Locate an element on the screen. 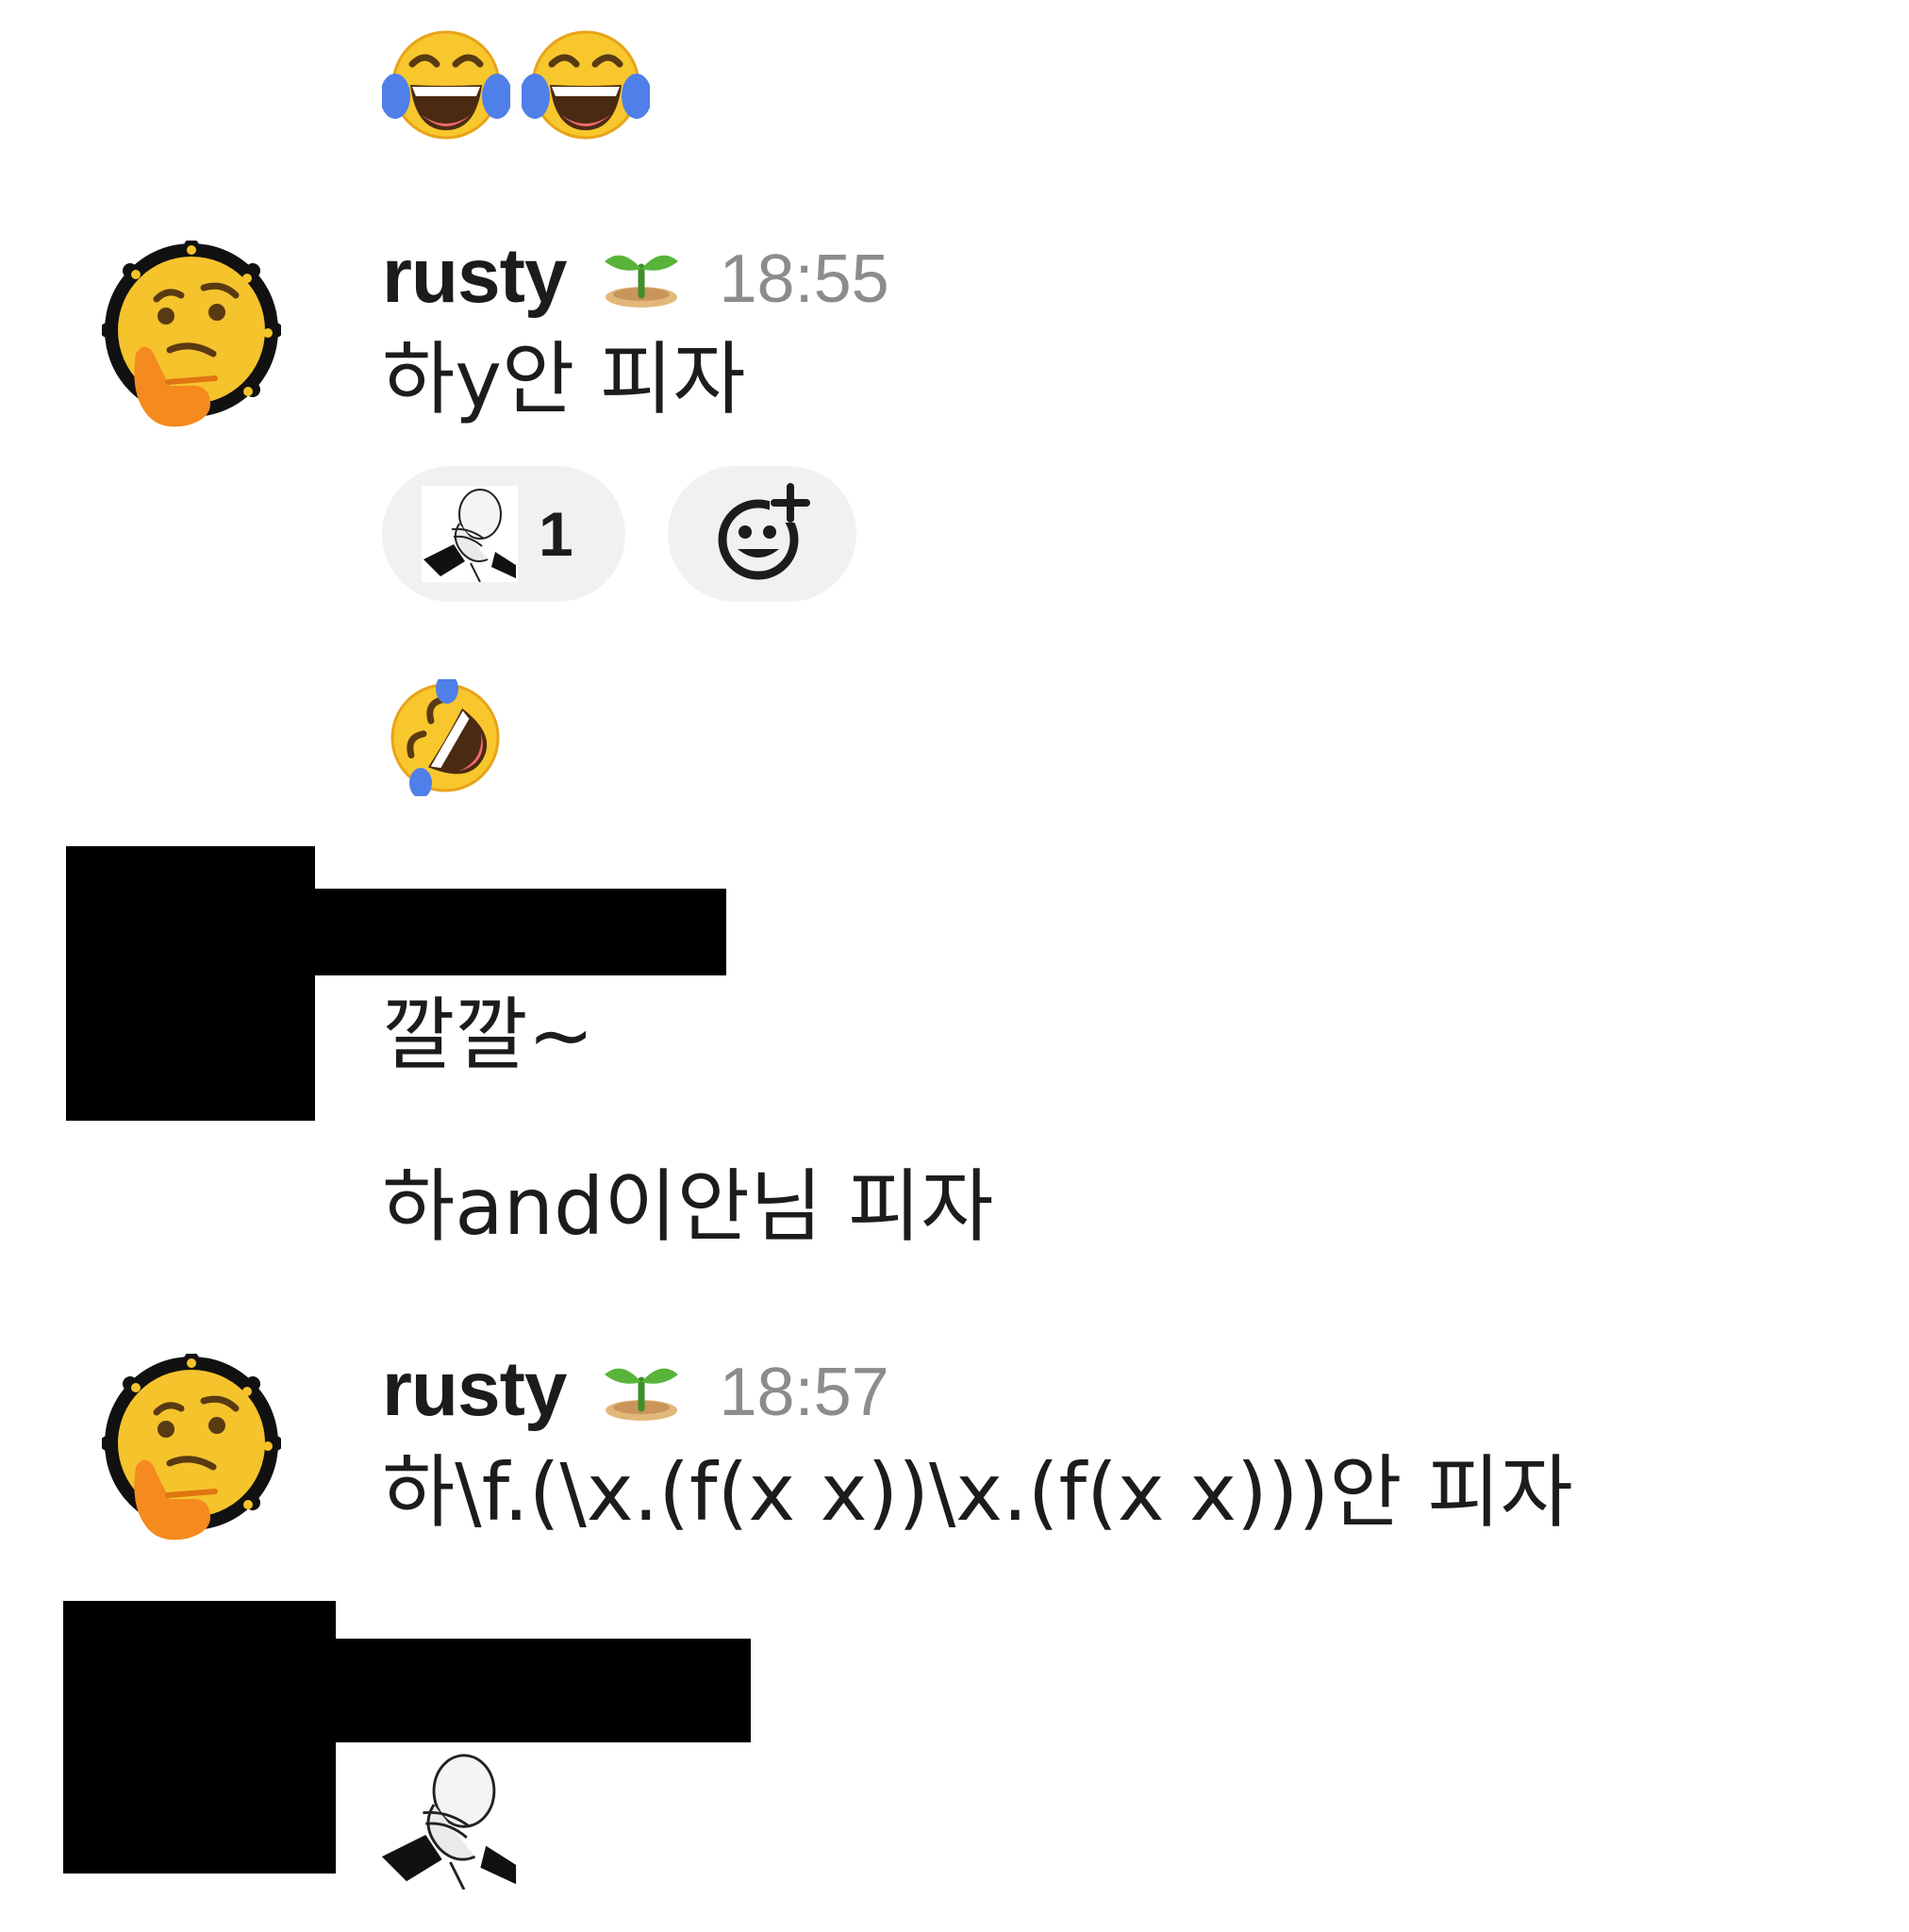 The width and height of the screenshot is (1909, 1932). message-header: rusty 18:55 is located at coordinates (635, 276).